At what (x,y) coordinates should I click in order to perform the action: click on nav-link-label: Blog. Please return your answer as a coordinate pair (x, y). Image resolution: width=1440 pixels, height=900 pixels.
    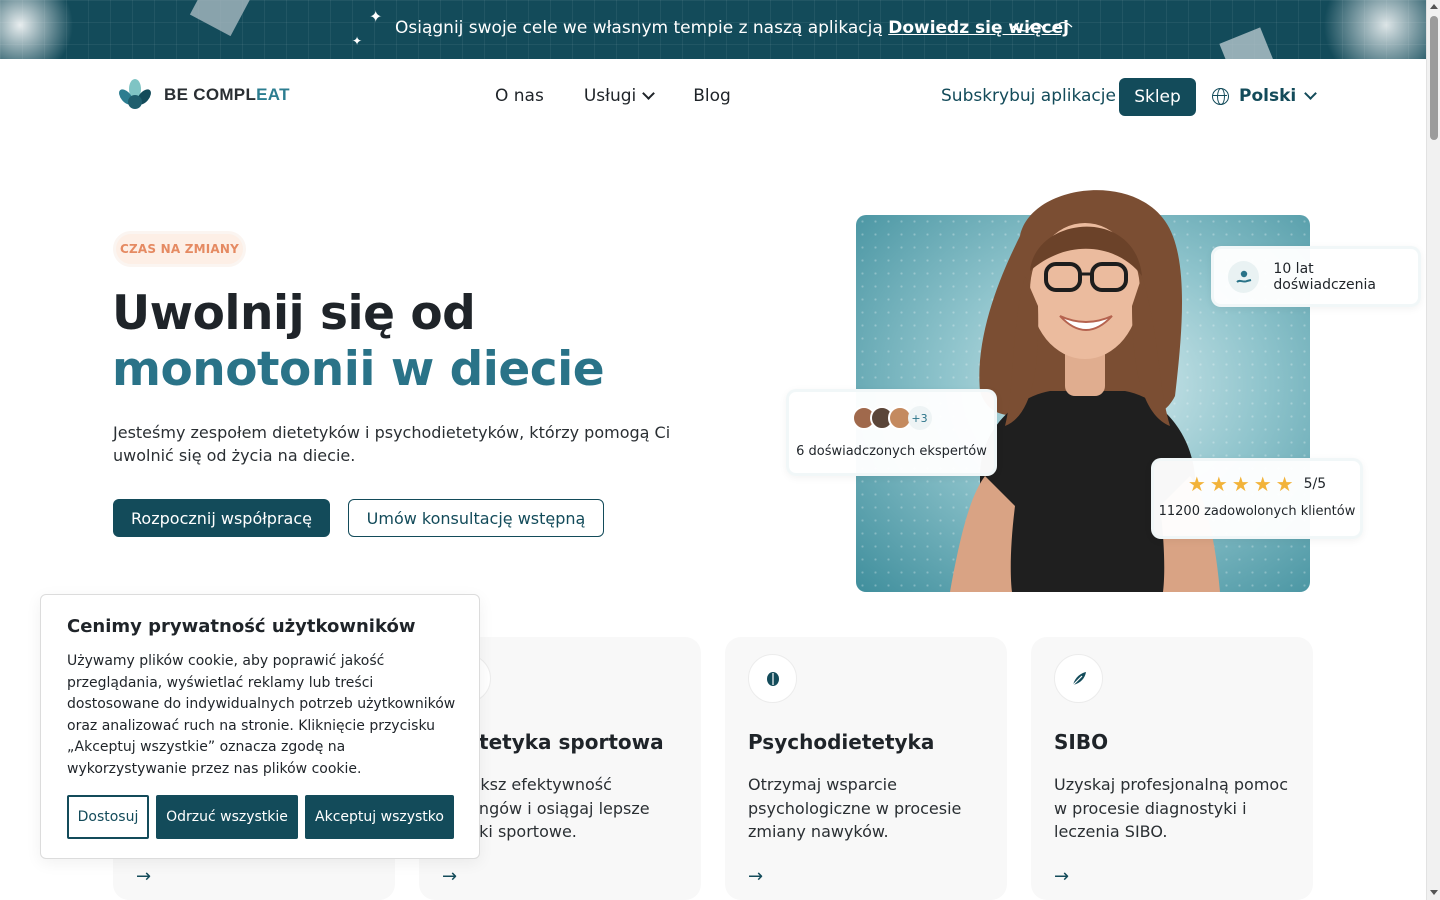
    Looking at the image, I should click on (712, 96).